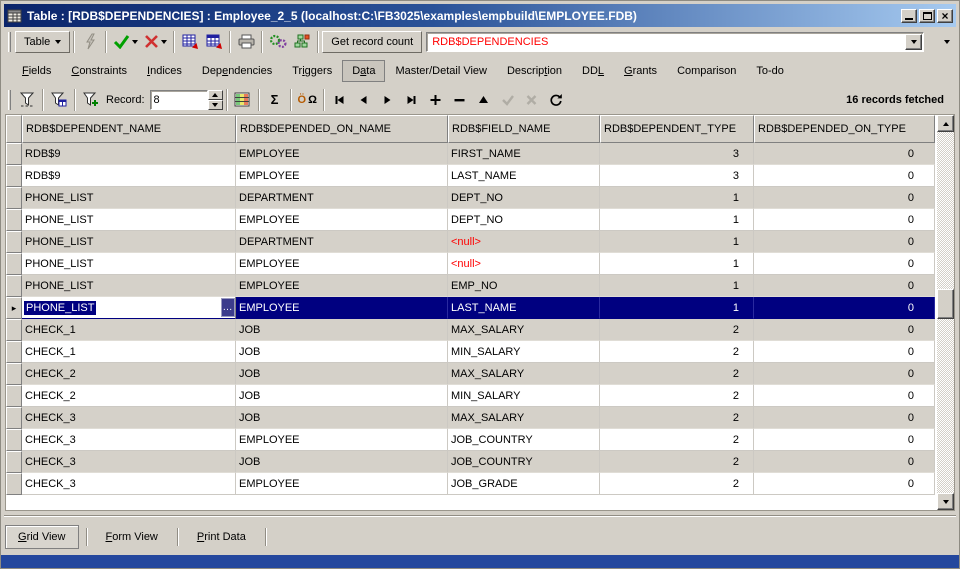 This screenshot has width=960, height=569. What do you see at coordinates (524, 176) in the screenshot?
I see `grid-cell: LAST_NAME` at bounding box center [524, 176].